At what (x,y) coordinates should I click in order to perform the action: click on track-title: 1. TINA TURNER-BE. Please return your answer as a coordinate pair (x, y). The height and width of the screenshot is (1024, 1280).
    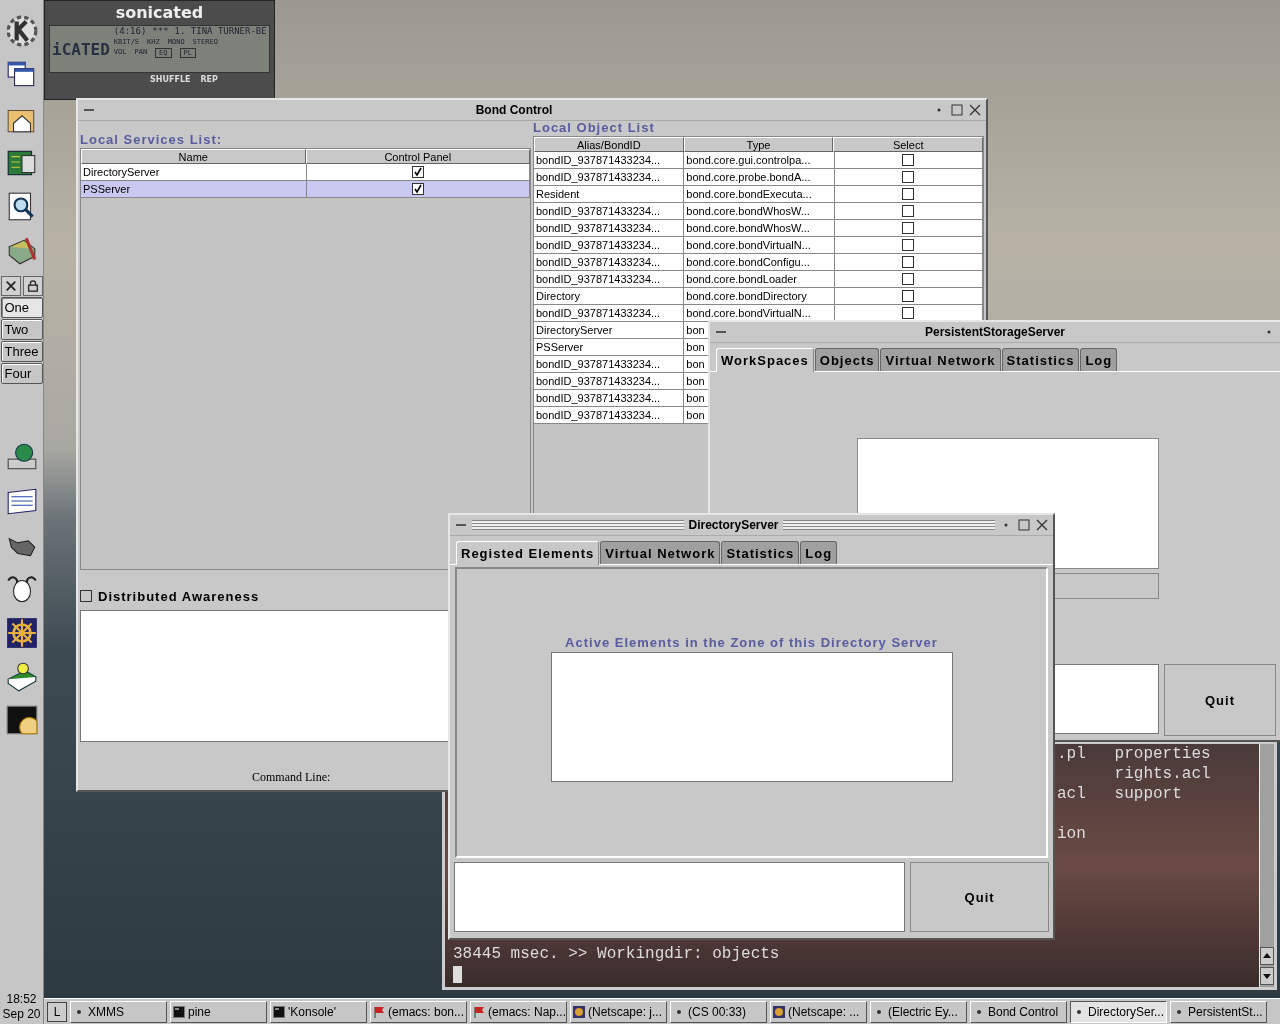
    Looking at the image, I should click on (220, 31).